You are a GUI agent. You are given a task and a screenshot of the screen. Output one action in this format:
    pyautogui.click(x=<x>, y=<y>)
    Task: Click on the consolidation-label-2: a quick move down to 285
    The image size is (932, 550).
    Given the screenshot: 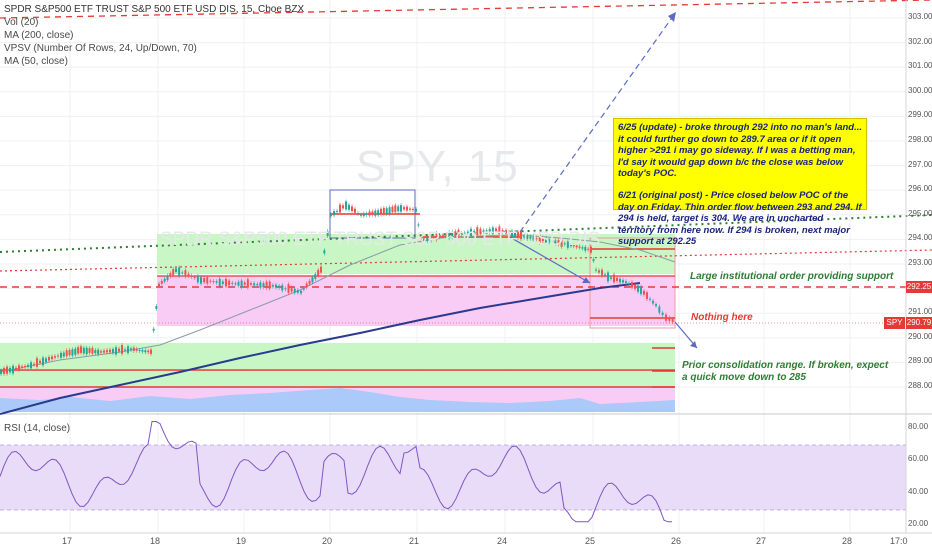 What is the action you would take?
    pyautogui.click(x=744, y=378)
    